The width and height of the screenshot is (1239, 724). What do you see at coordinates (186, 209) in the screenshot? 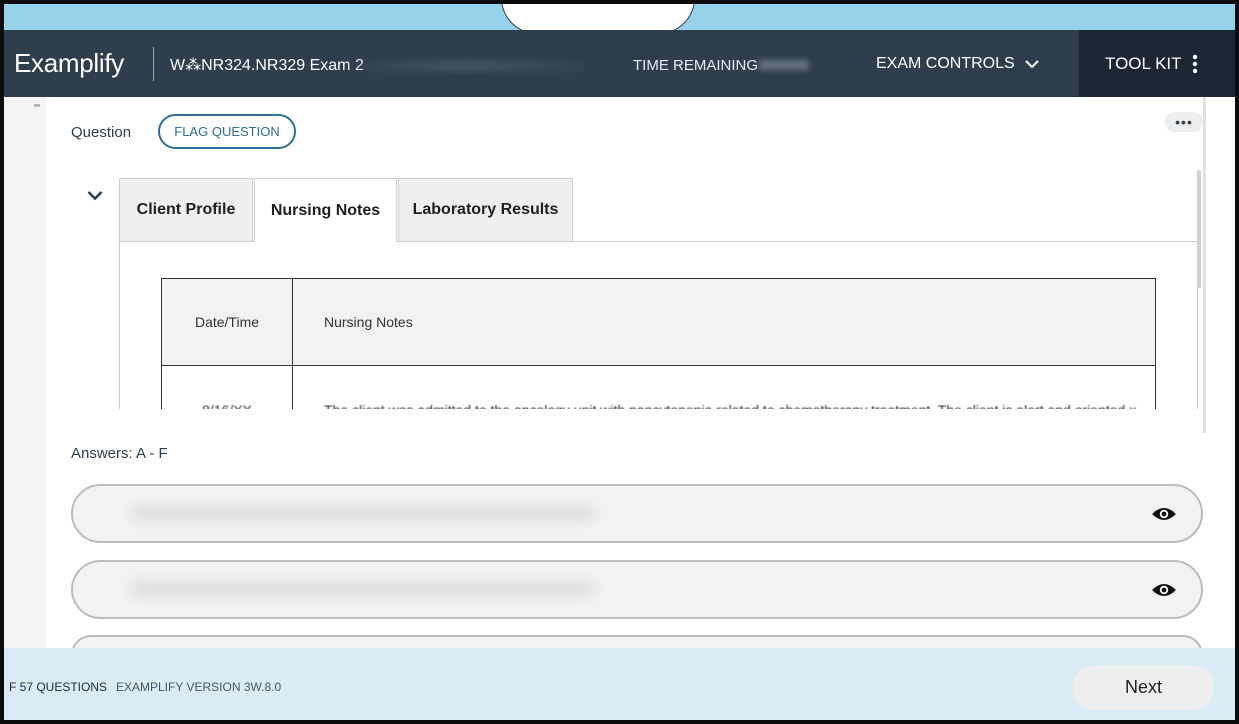
I see `tab-client-profile: Client Profile` at bounding box center [186, 209].